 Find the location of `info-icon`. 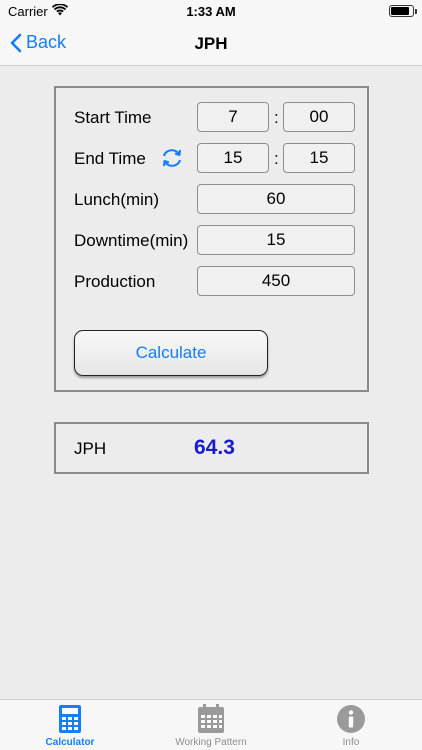

info-icon is located at coordinates (351, 719).